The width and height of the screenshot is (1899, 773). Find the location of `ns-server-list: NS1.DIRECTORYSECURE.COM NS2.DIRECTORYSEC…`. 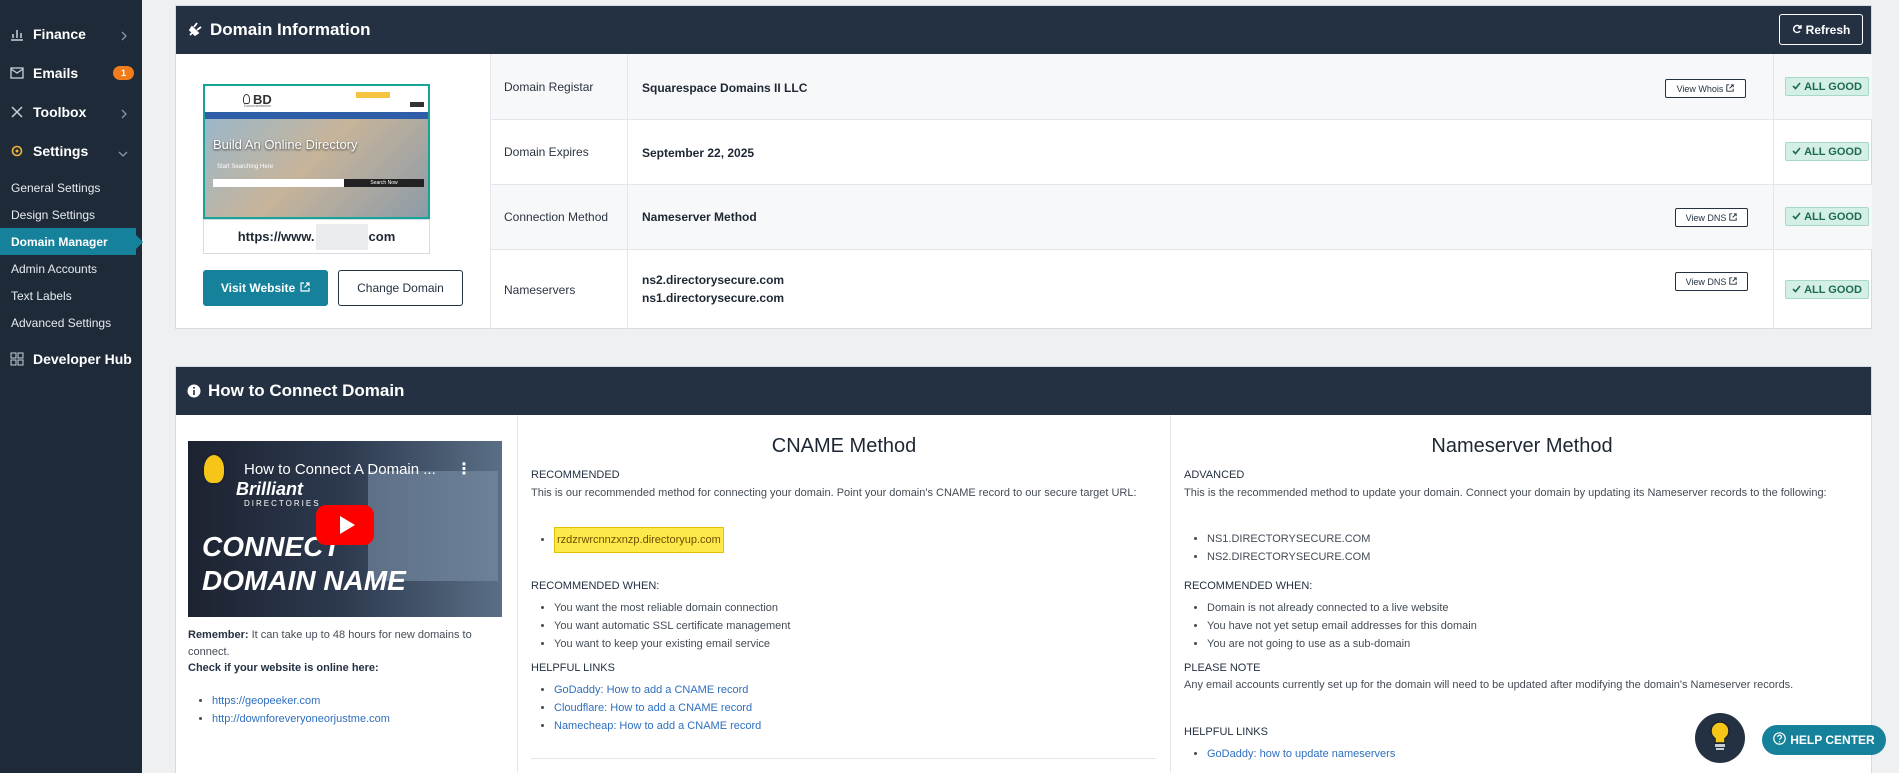

ns-server-list: NS1.DIRECTORYSECURE.COM NS2.DIRECTORYSEC… is located at coordinates (1270, 548).